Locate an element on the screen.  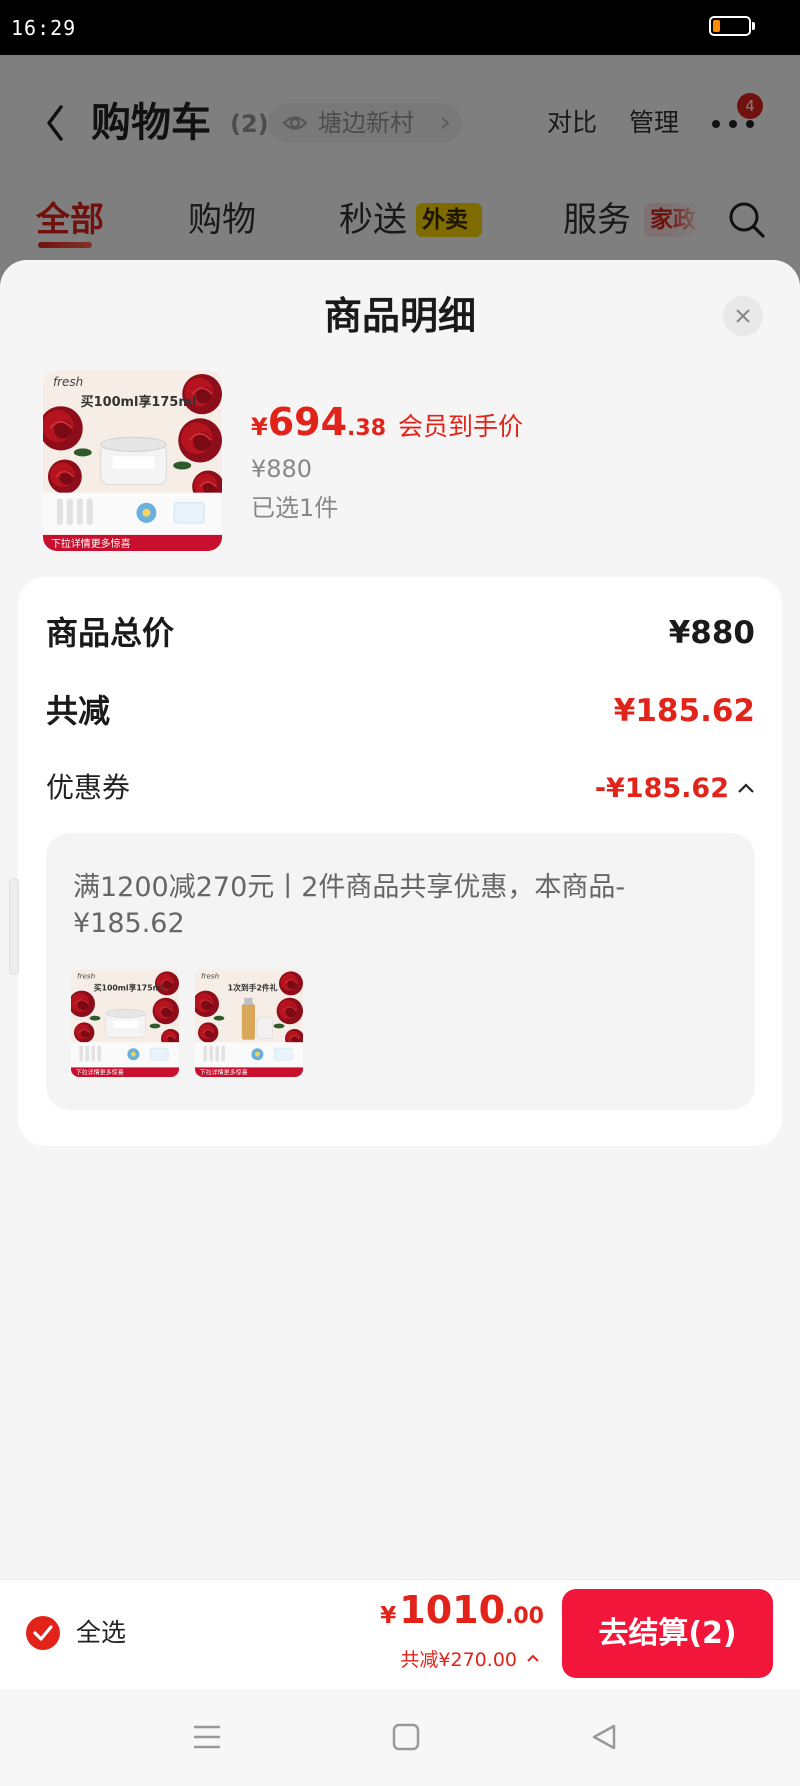
coupon-label: 优惠券 is located at coordinates (88, 787).